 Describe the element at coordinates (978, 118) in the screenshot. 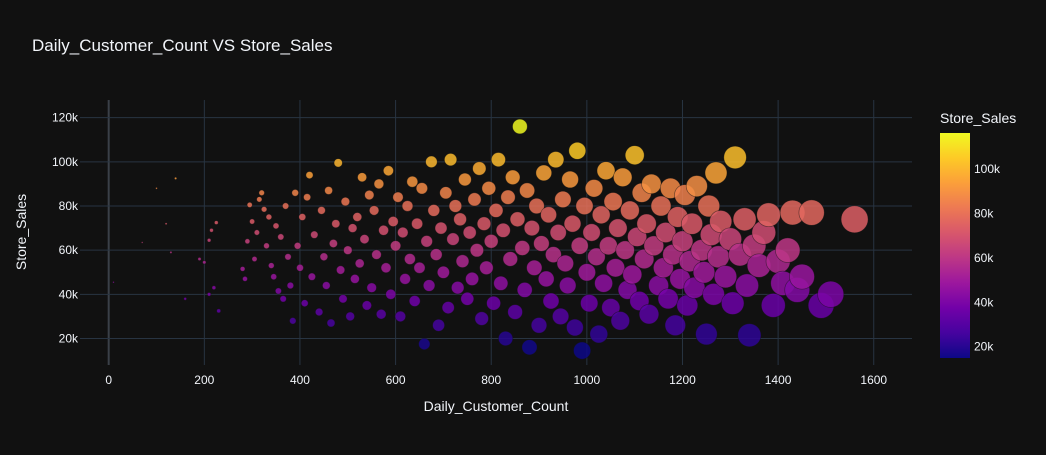

I see `colorbar-title: Store_Sales` at that location.